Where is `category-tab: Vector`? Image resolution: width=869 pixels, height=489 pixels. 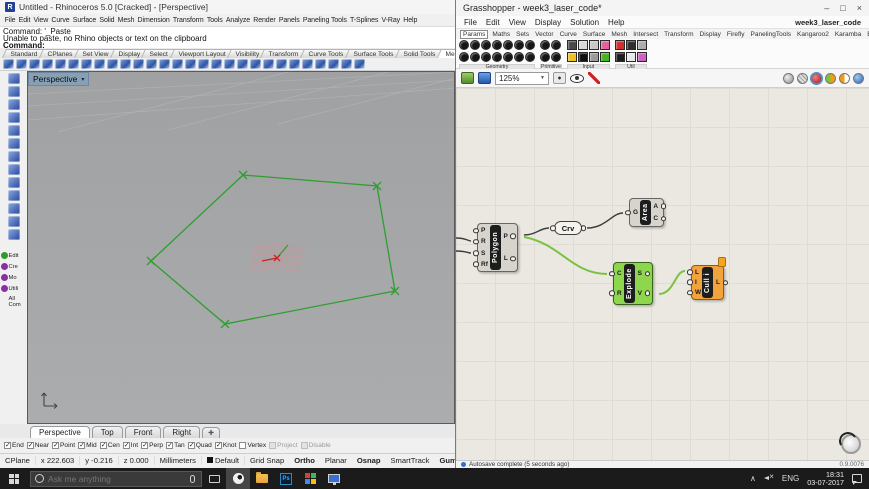
category-tab: Vector is located at coordinates (544, 34).